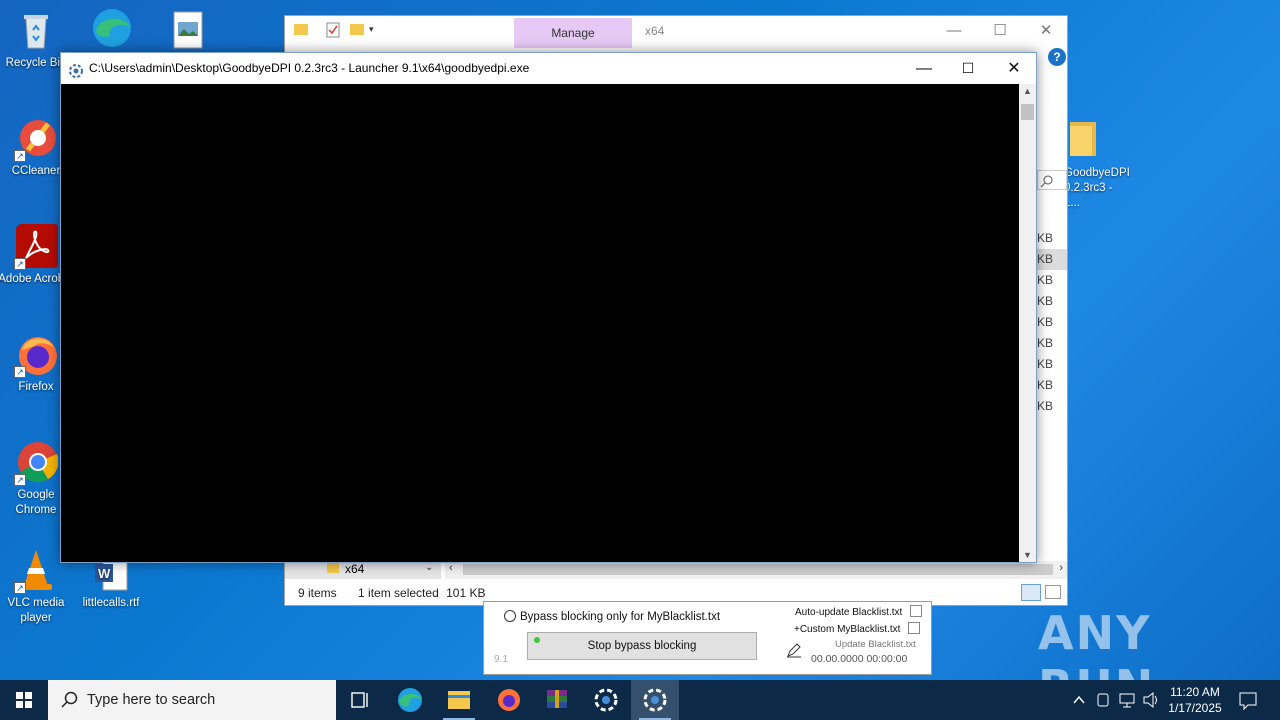  Describe the element at coordinates (1127, 700) in the screenshot. I see `network-icon` at that location.